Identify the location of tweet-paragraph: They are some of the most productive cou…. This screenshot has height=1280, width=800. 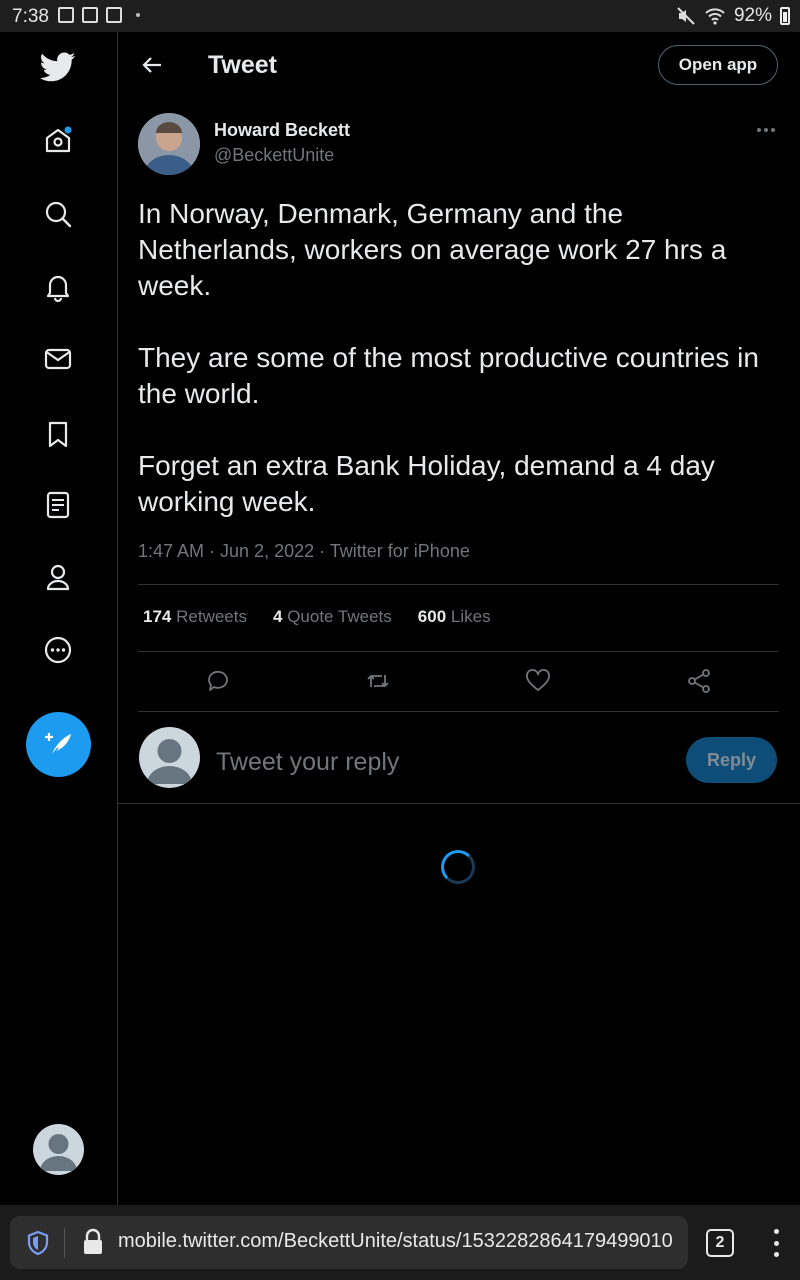
(448, 375).